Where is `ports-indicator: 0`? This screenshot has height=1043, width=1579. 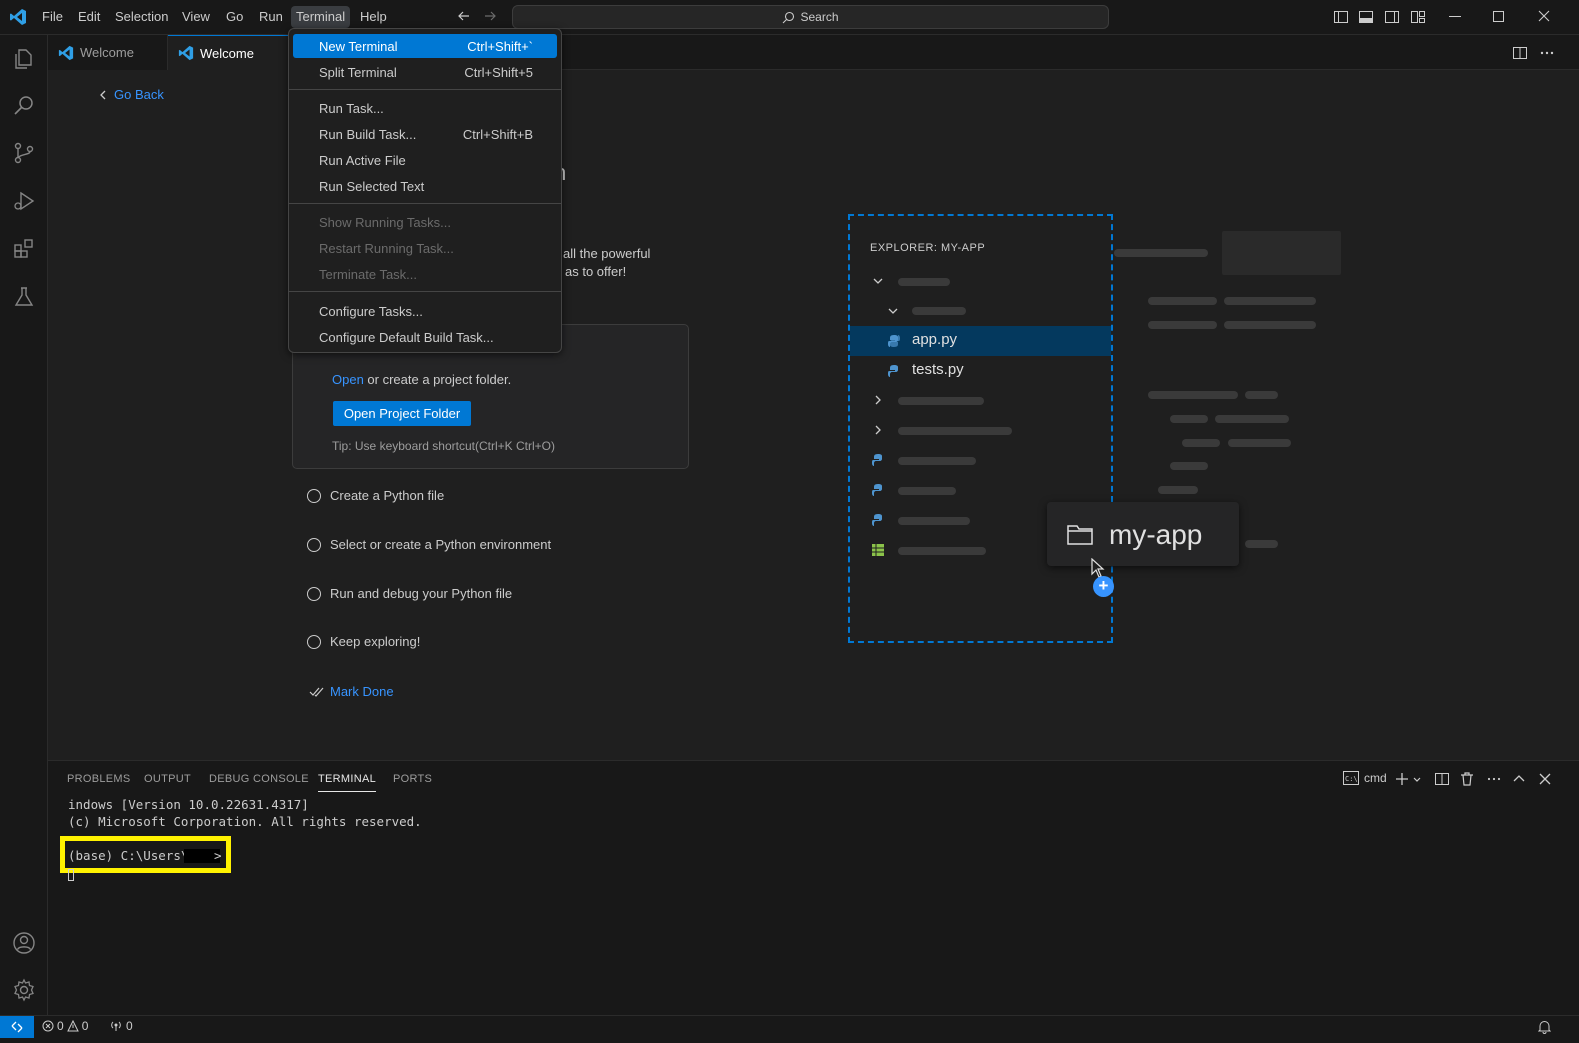 ports-indicator: 0 is located at coordinates (121, 1026).